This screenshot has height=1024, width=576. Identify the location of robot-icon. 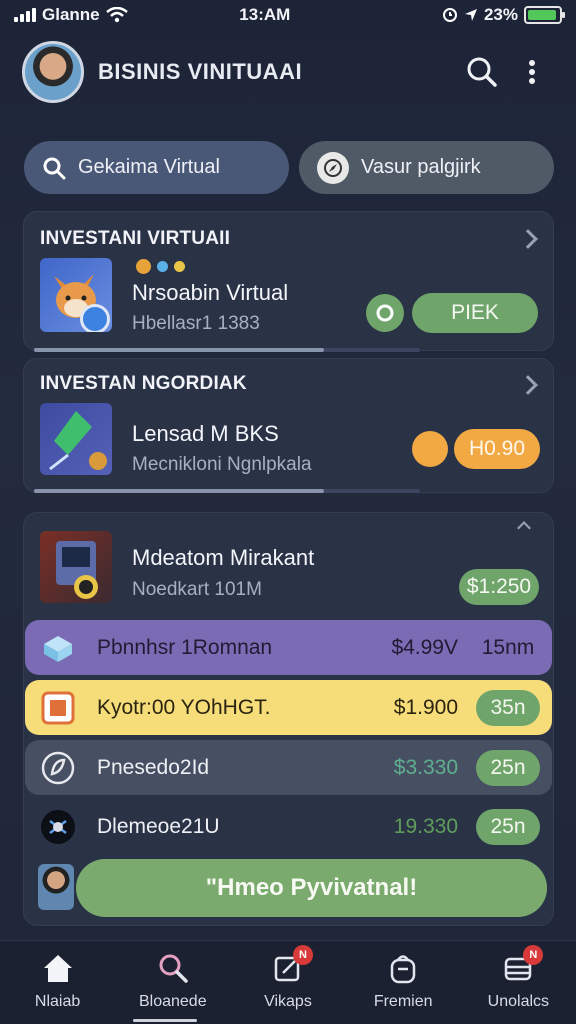
(58, 827).